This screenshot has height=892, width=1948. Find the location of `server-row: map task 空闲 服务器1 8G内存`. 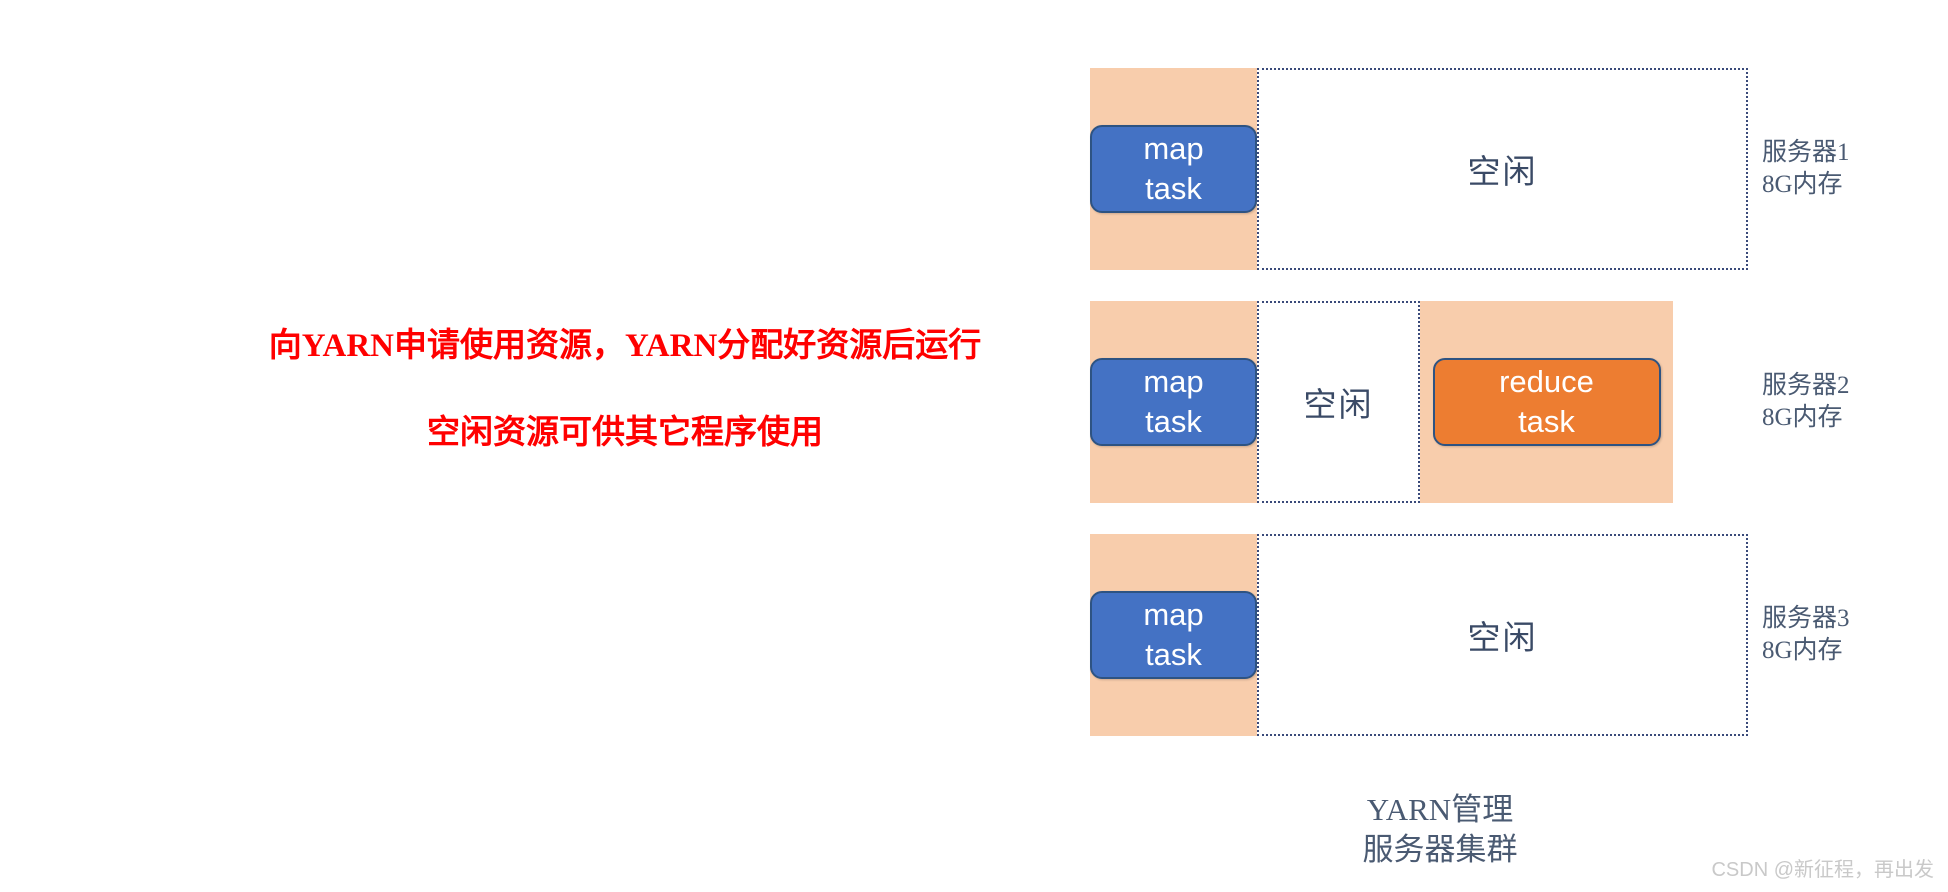

server-row: map task 空闲 服务器1 8G内存 is located at coordinates (1470, 169).